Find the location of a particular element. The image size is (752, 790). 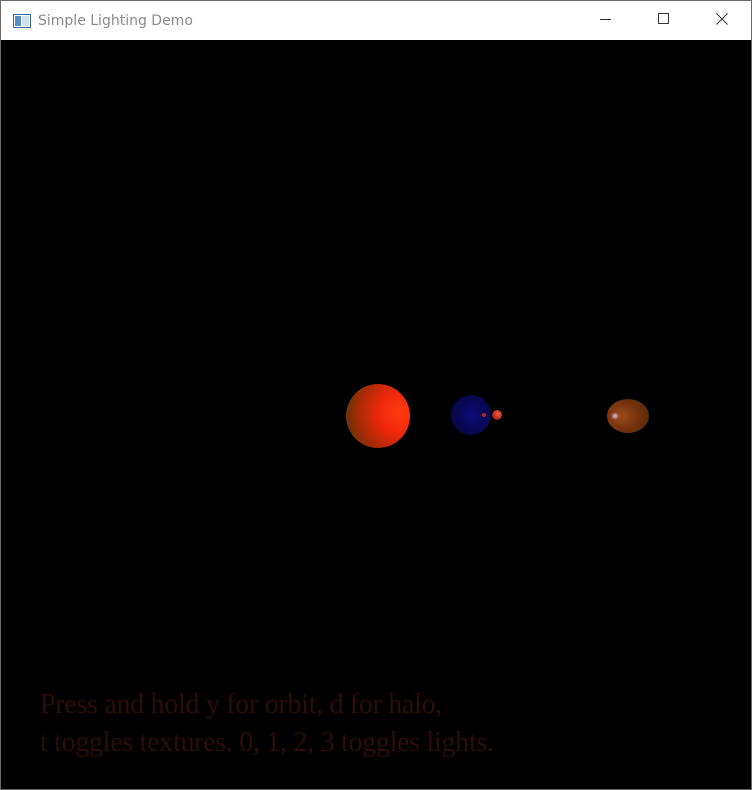

scene-canvas is located at coordinates (497, 416).